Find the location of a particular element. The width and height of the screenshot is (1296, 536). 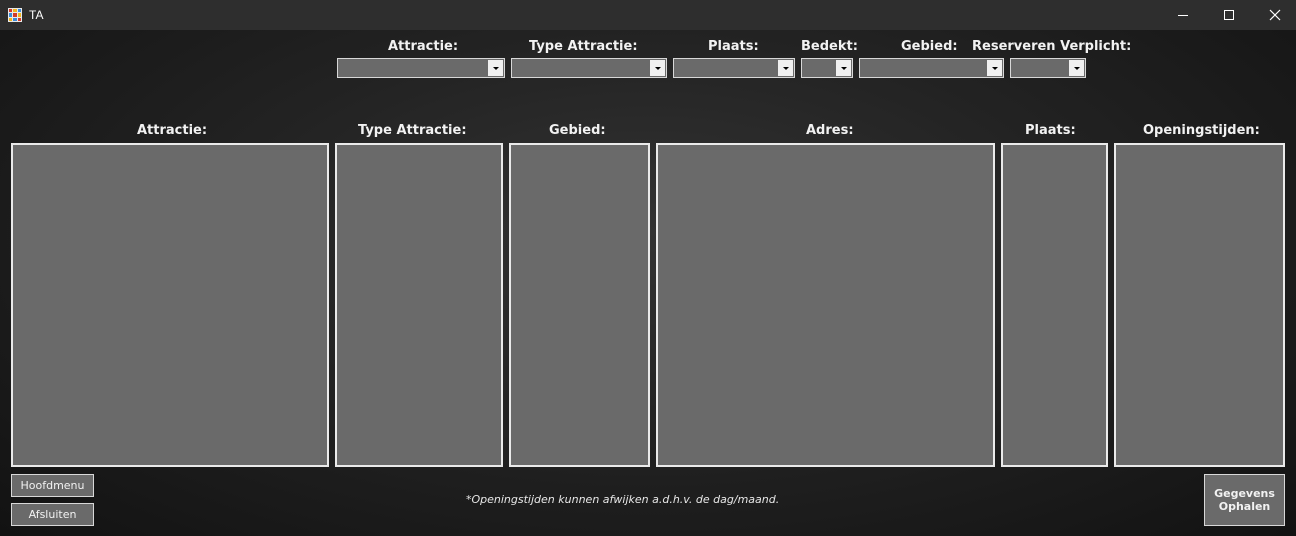

title-bar: TA is located at coordinates (648, 15).